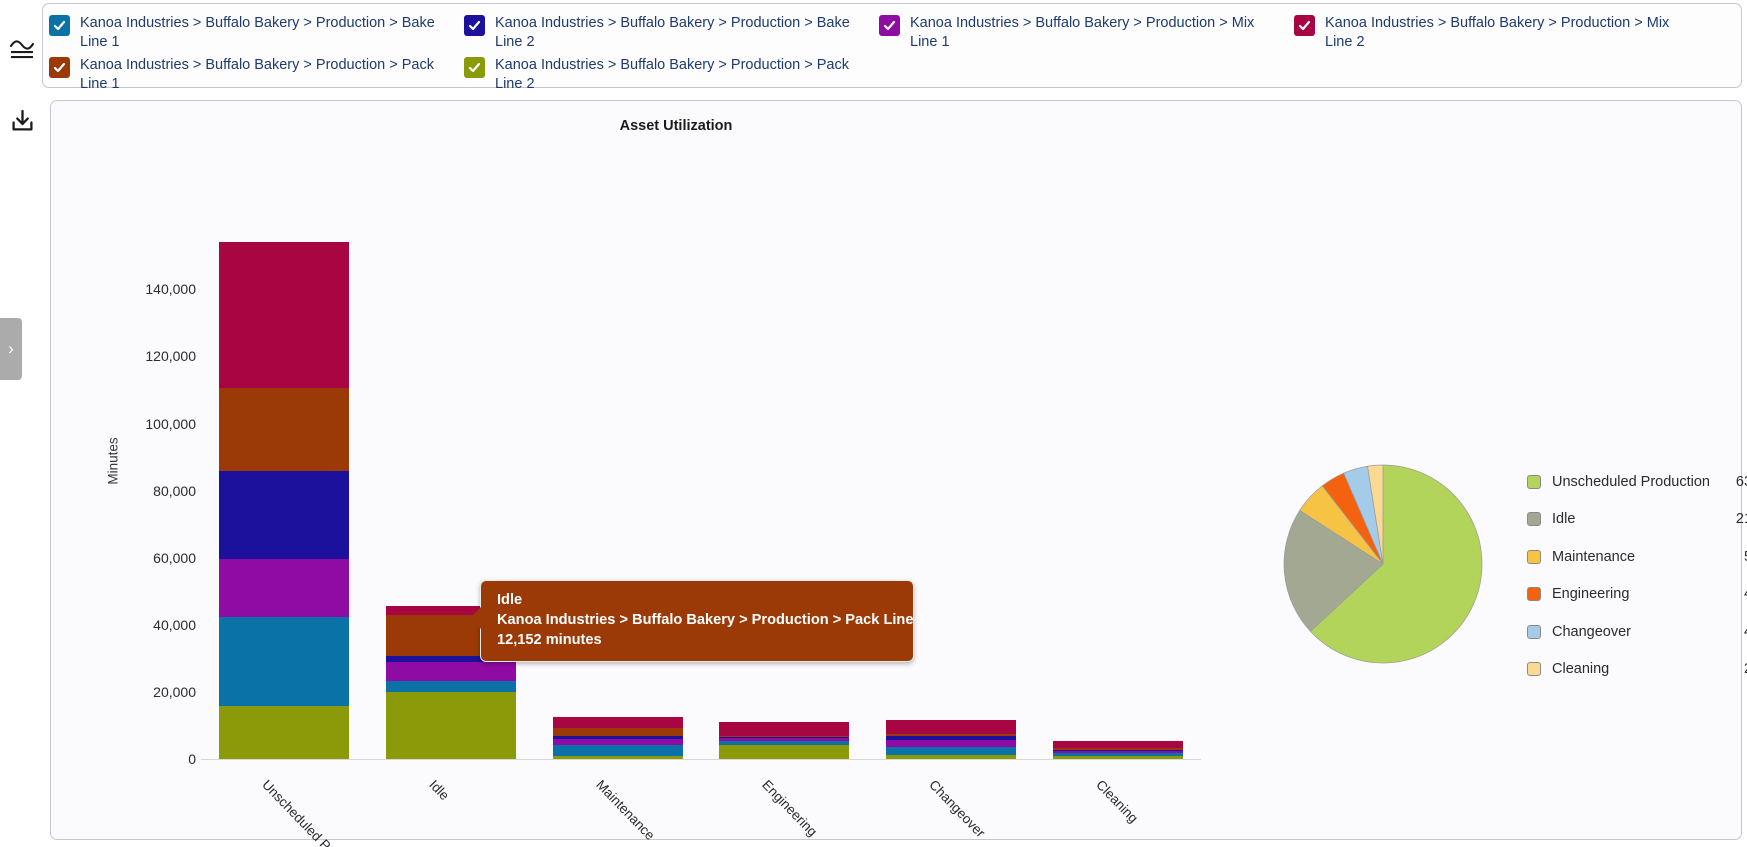  I want to click on x-axis-label: Cleaning, so click(1116, 801).